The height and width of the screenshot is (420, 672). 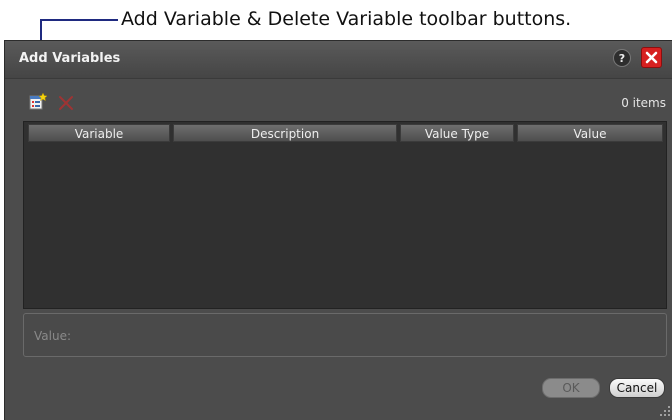 I want to click on table-header: Variable Description Value Type Value, so click(x=345, y=133).